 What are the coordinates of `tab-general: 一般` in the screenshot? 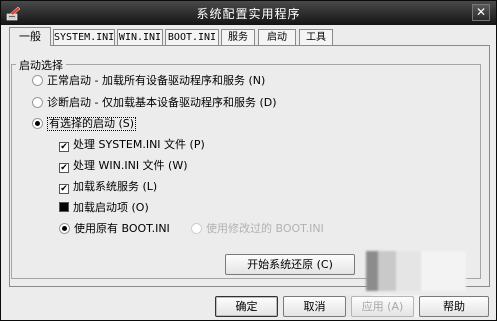 It's located at (30, 36).